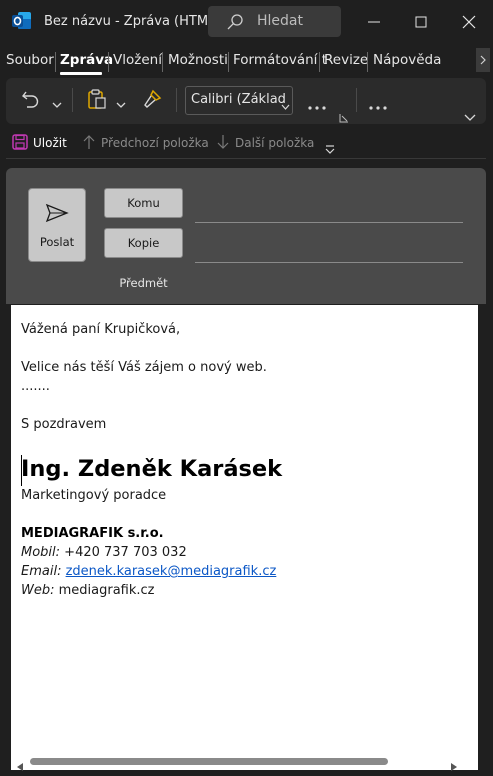 The height and width of the screenshot is (776, 493). What do you see at coordinates (137, 60) in the screenshot?
I see `tab-vlozeni: Vložení` at bounding box center [137, 60].